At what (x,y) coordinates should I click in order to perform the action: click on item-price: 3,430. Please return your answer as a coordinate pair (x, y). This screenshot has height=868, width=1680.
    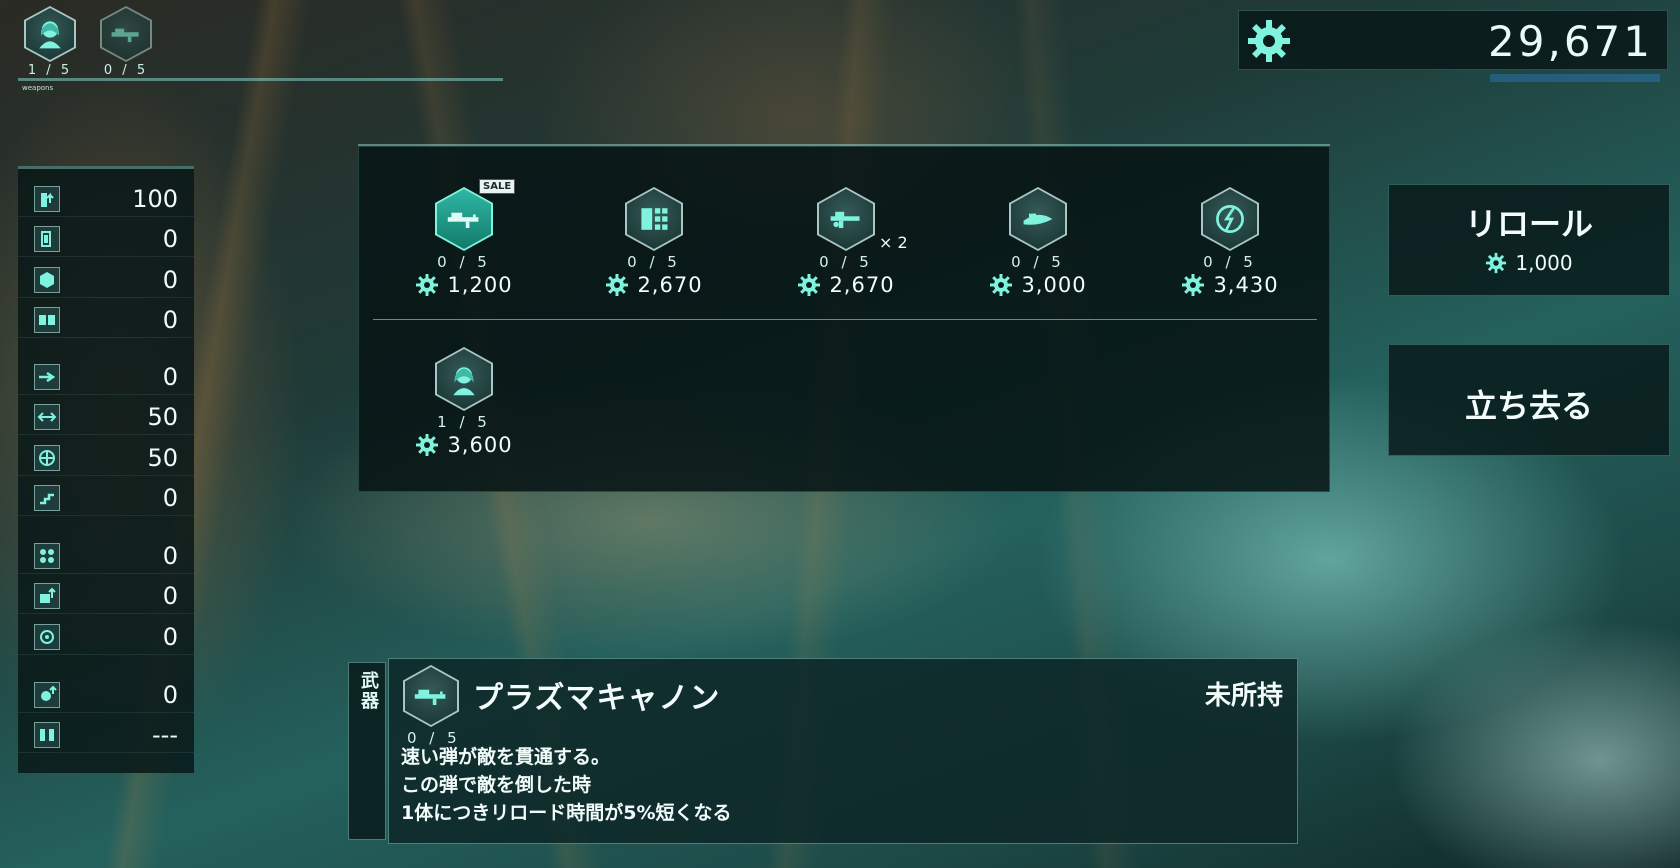
    Looking at the image, I should click on (1230, 285).